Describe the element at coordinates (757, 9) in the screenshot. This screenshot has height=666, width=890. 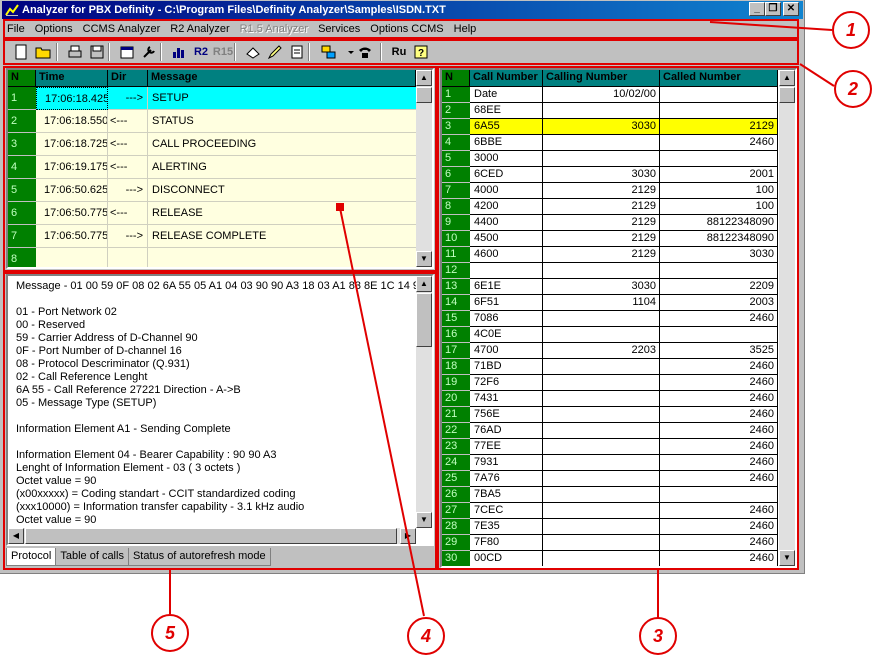
I see `minimize-button: _` at that location.